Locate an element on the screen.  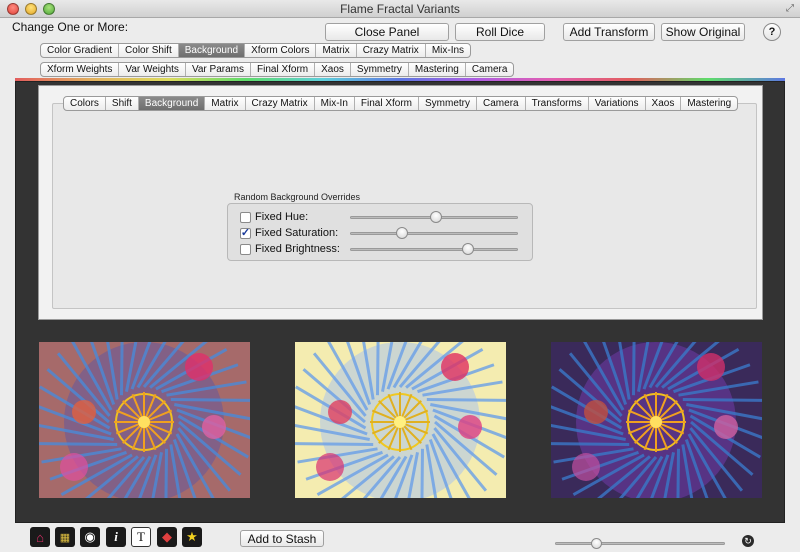
close-panel-button: Close Panel is located at coordinates (387, 32).